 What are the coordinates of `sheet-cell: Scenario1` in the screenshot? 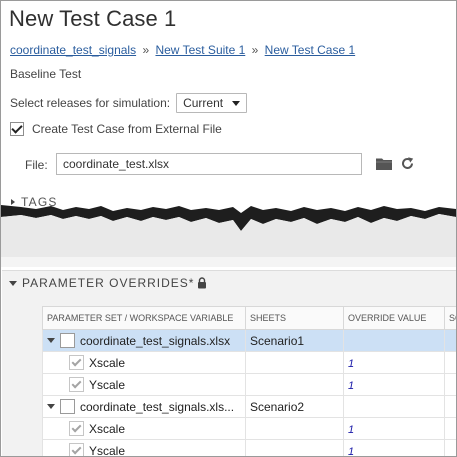 It's located at (294, 340).